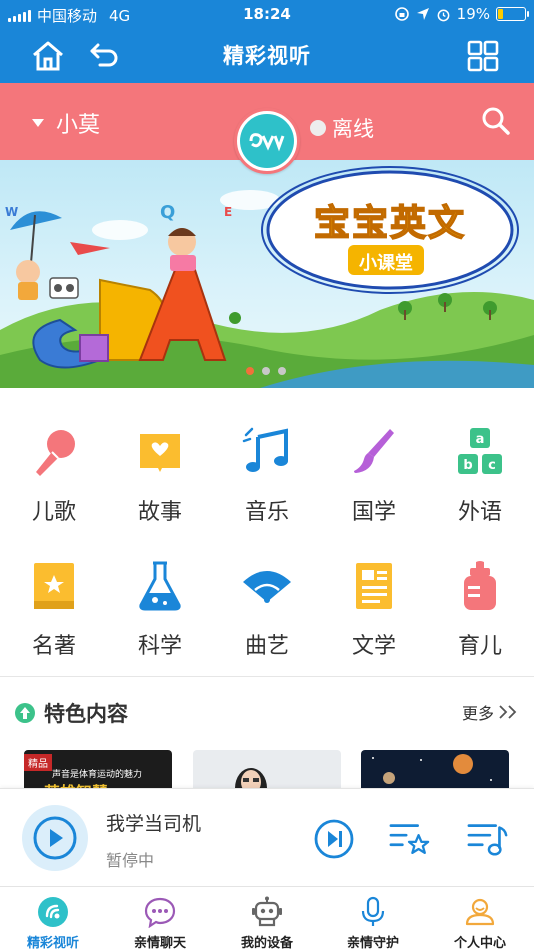  What do you see at coordinates (52, 943) in the screenshot?
I see `tab-label: 精彩视听` at bounding box center [52, 943].